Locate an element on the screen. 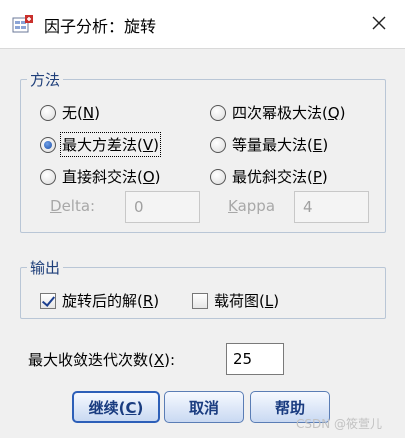  radio-oblimin-control is located at coordinates (48, 176).